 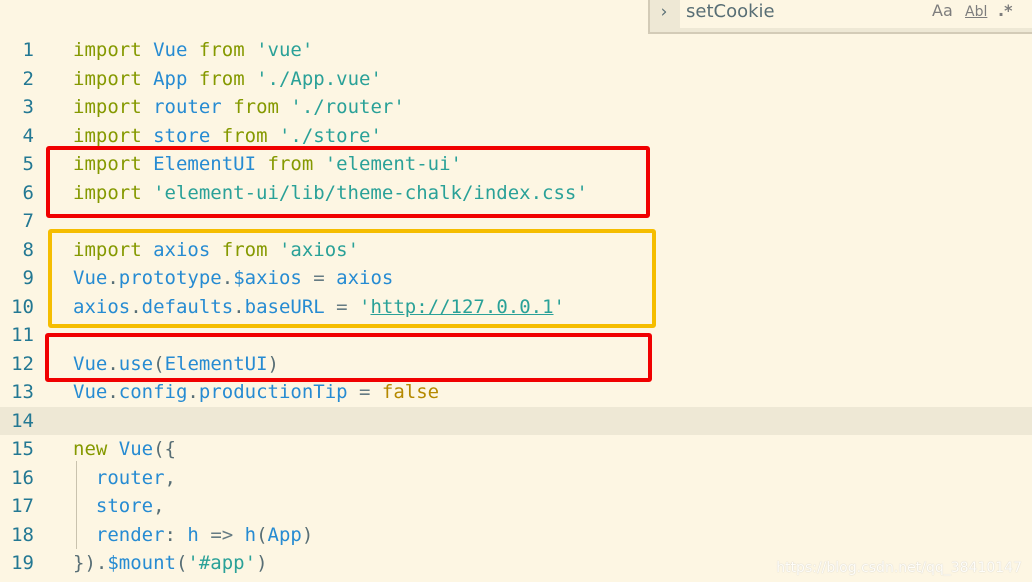 I want to click on code-line: 2 import App from './App.vue', so click(x=516, y=79).